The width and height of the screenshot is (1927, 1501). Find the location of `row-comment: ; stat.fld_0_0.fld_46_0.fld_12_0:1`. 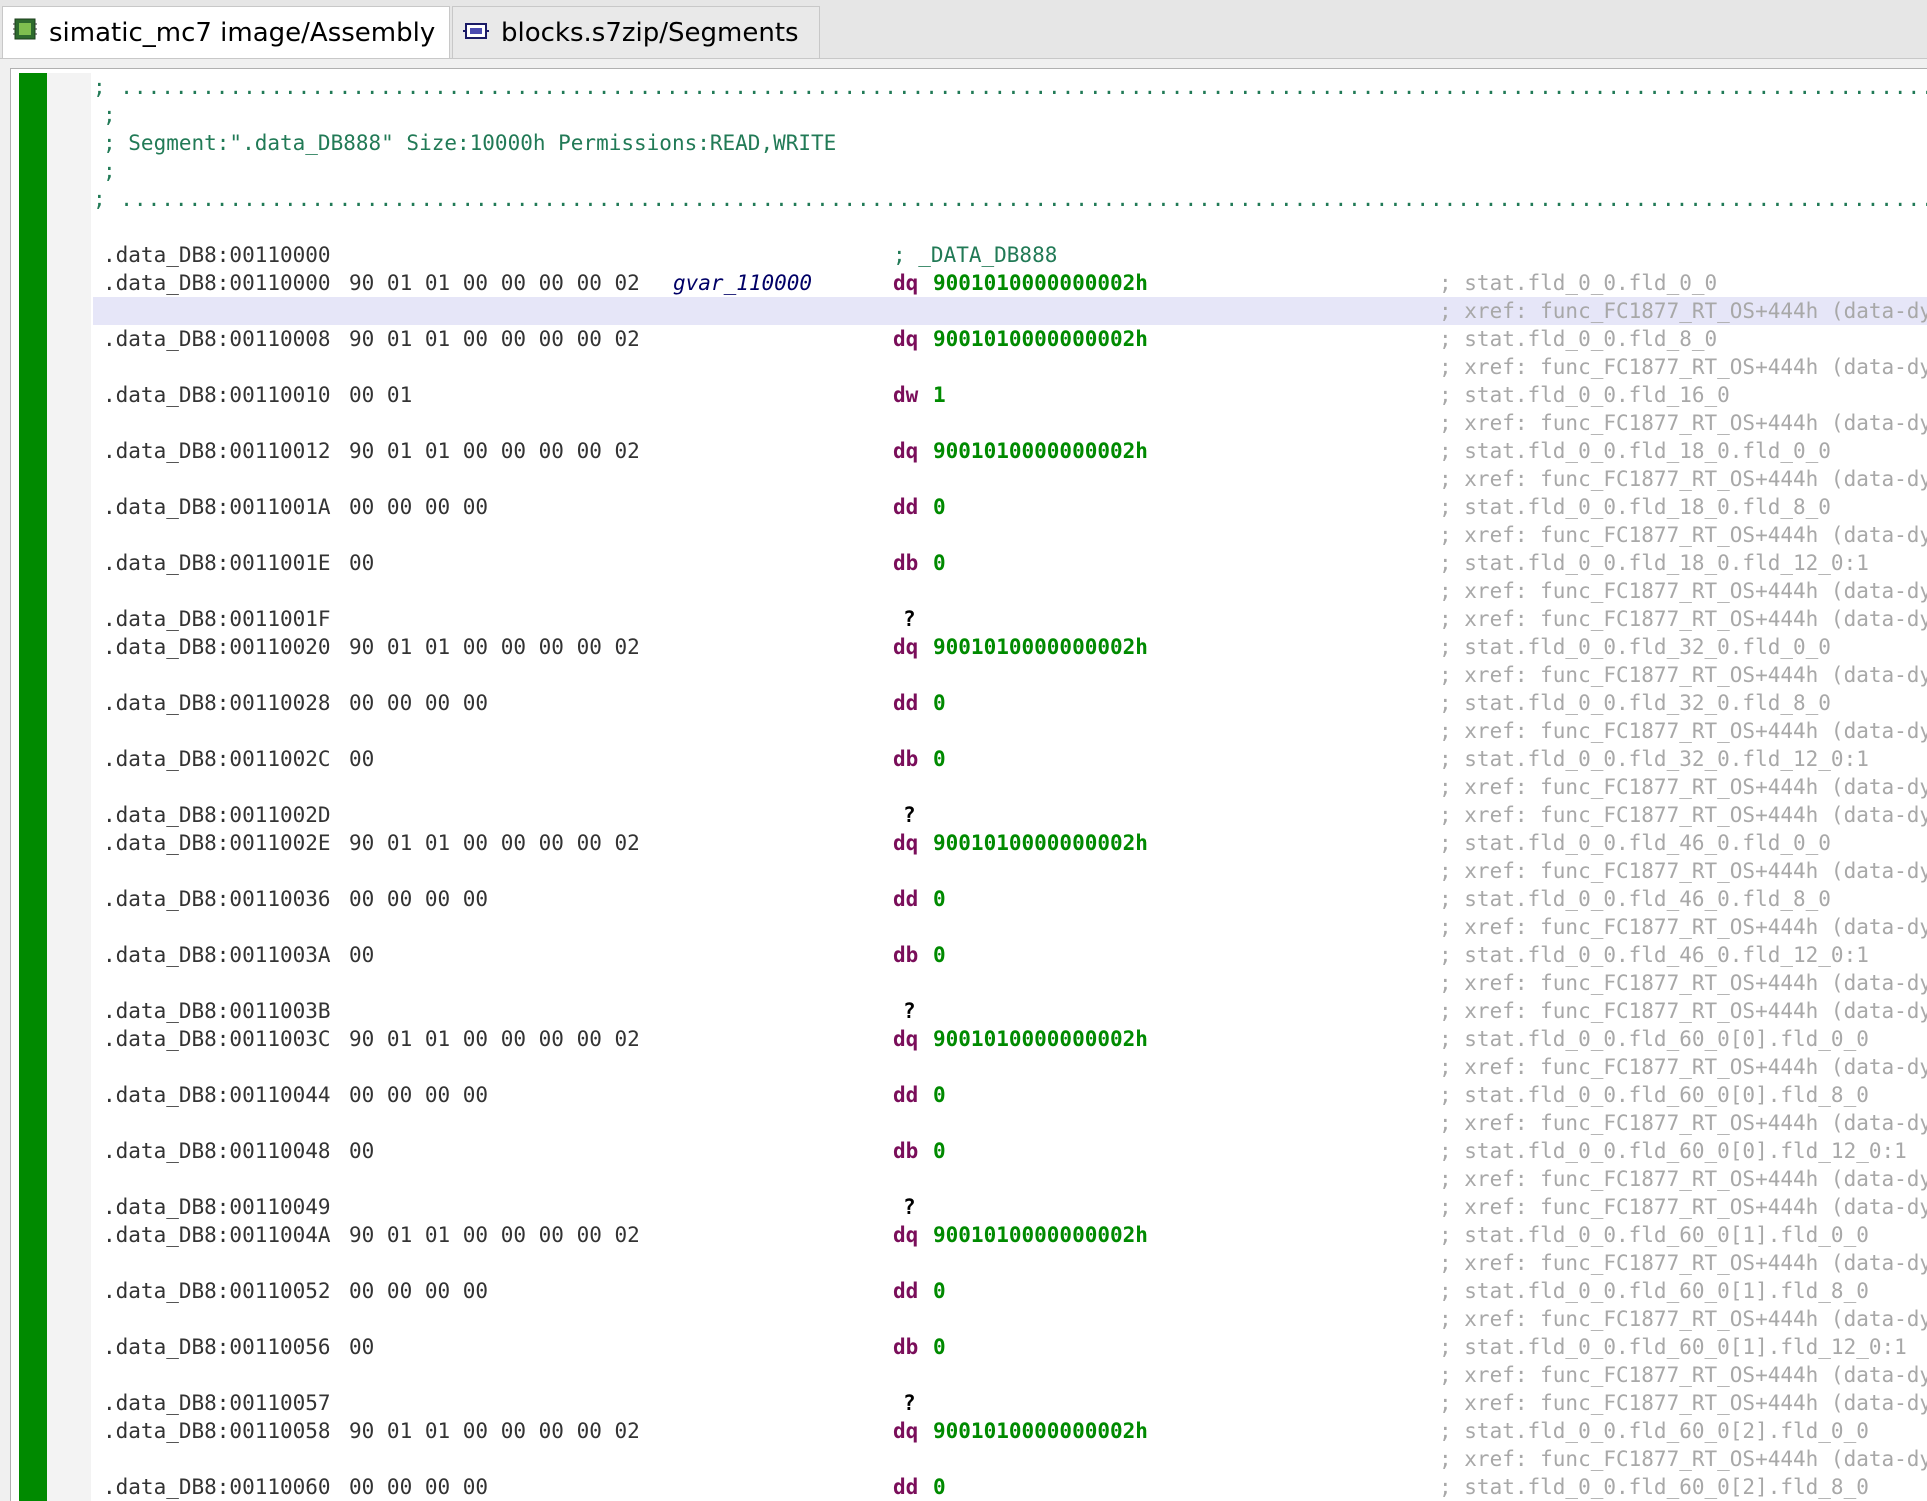

row-comment: ; stat.fld_0_0.fld_46_0.fld_12_0:1 is located at coordinates (1654, 955).